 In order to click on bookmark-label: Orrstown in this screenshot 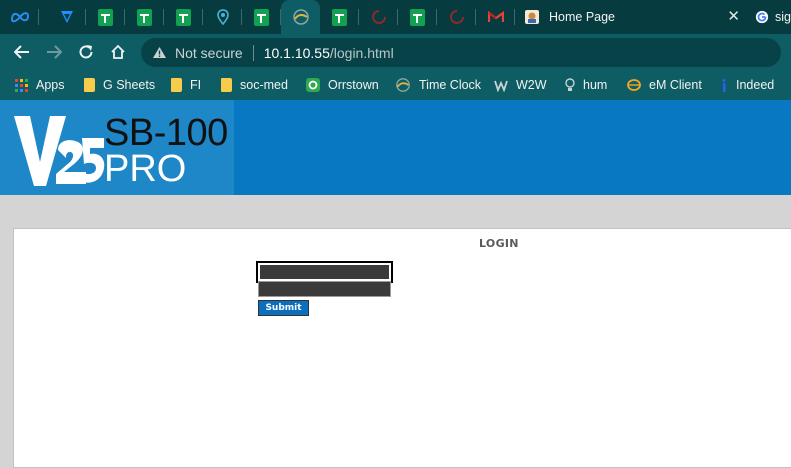, I will do `click(353, 85)`.